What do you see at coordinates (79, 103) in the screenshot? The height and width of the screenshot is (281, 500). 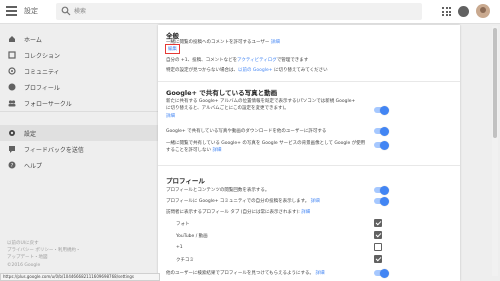 I see `sidebar-item-following-circles: フォローサークル` at bounding box center [79, 103].